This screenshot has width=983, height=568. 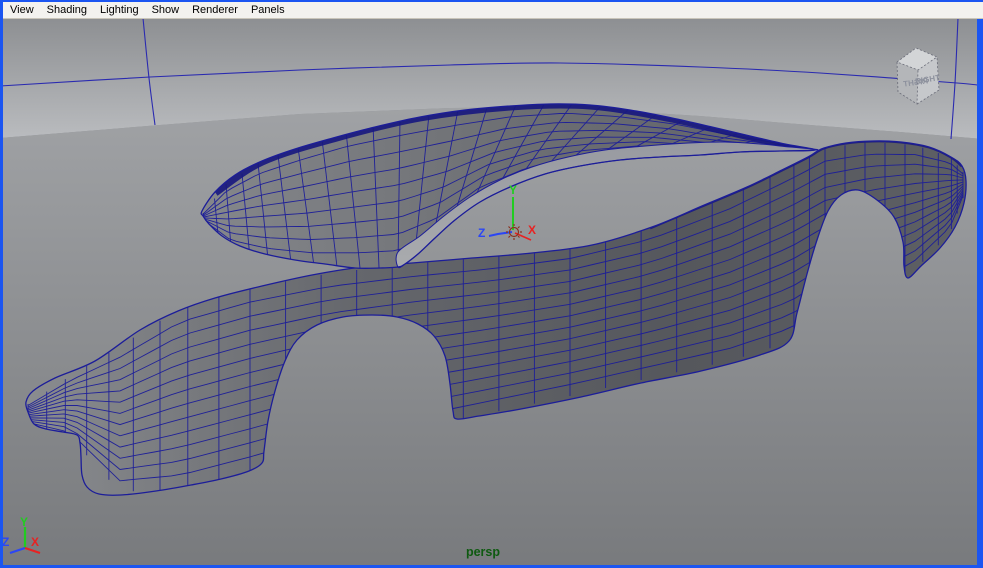 What do you see at coordinates (5, 542) in the screenshot?
I see `corner-z-label: Z` at bounding box center [5, 542].